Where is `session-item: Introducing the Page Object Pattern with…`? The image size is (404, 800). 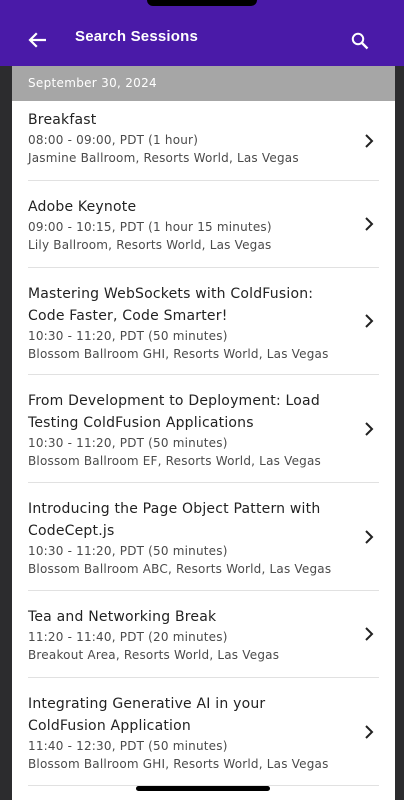 session-item: Introducing the Page Object Pattern with… is located at coordinates (203, 537).